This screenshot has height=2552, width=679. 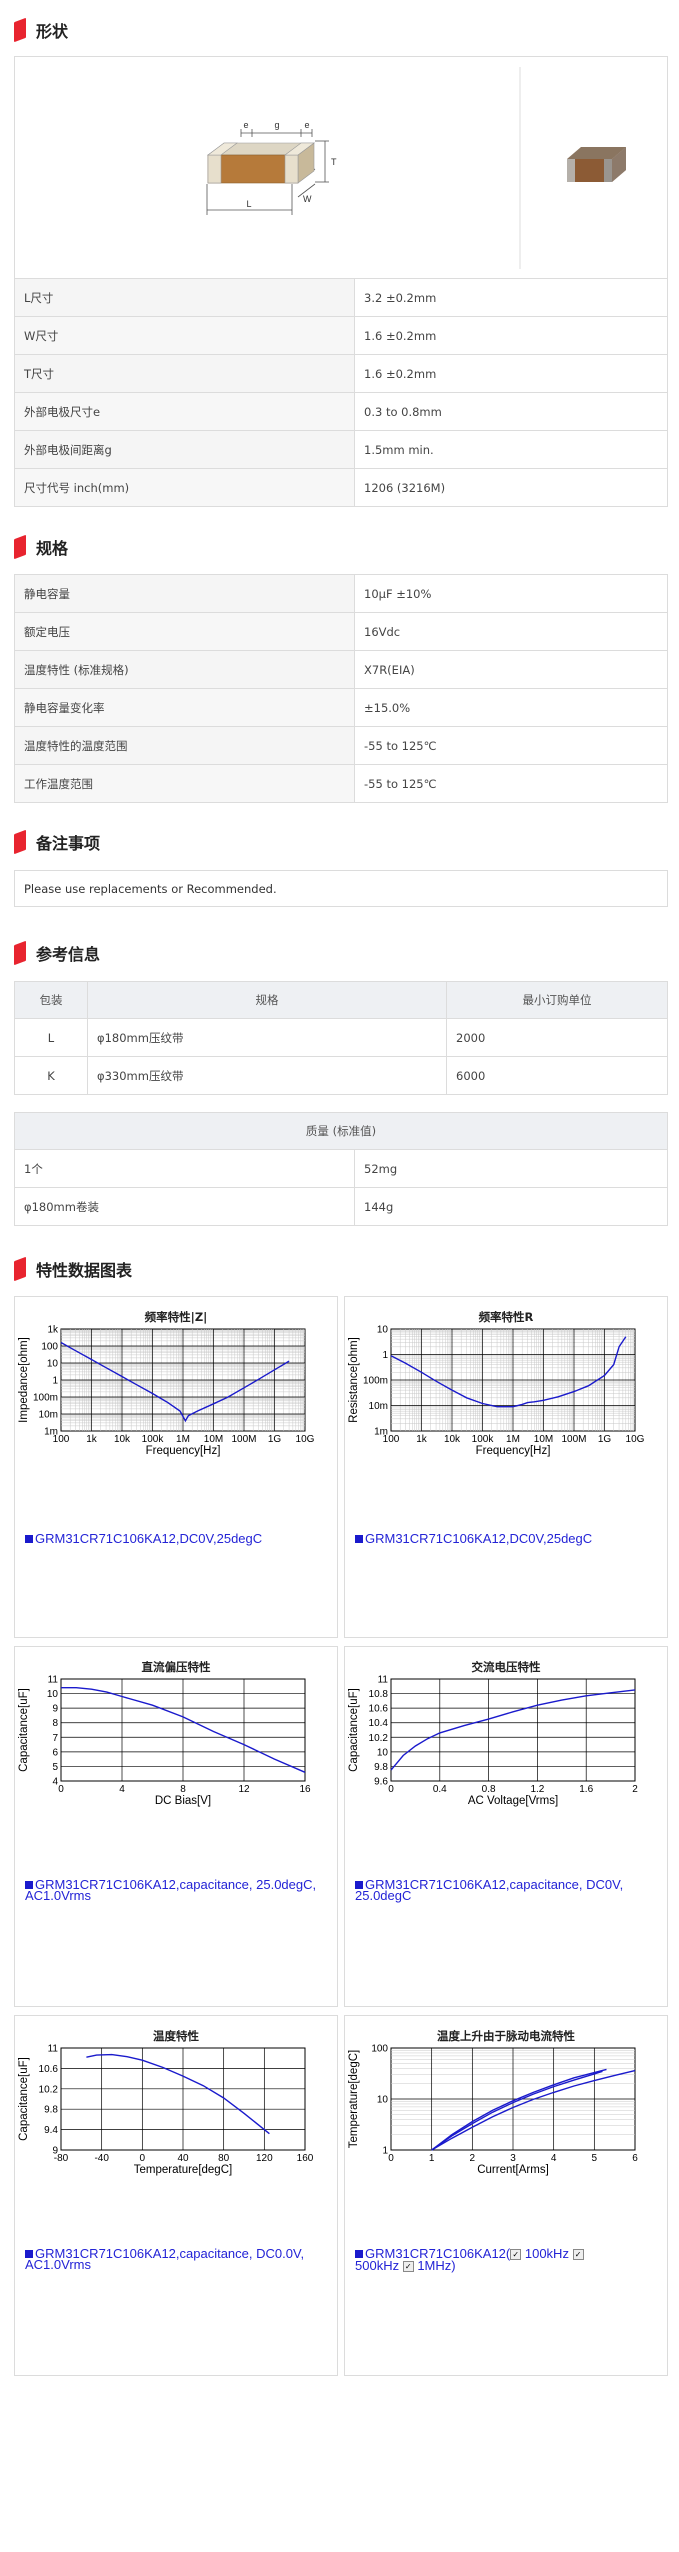 I want to click on table-header-row: 包装 规格 最小订购单位, so click(x=341, y=1000).